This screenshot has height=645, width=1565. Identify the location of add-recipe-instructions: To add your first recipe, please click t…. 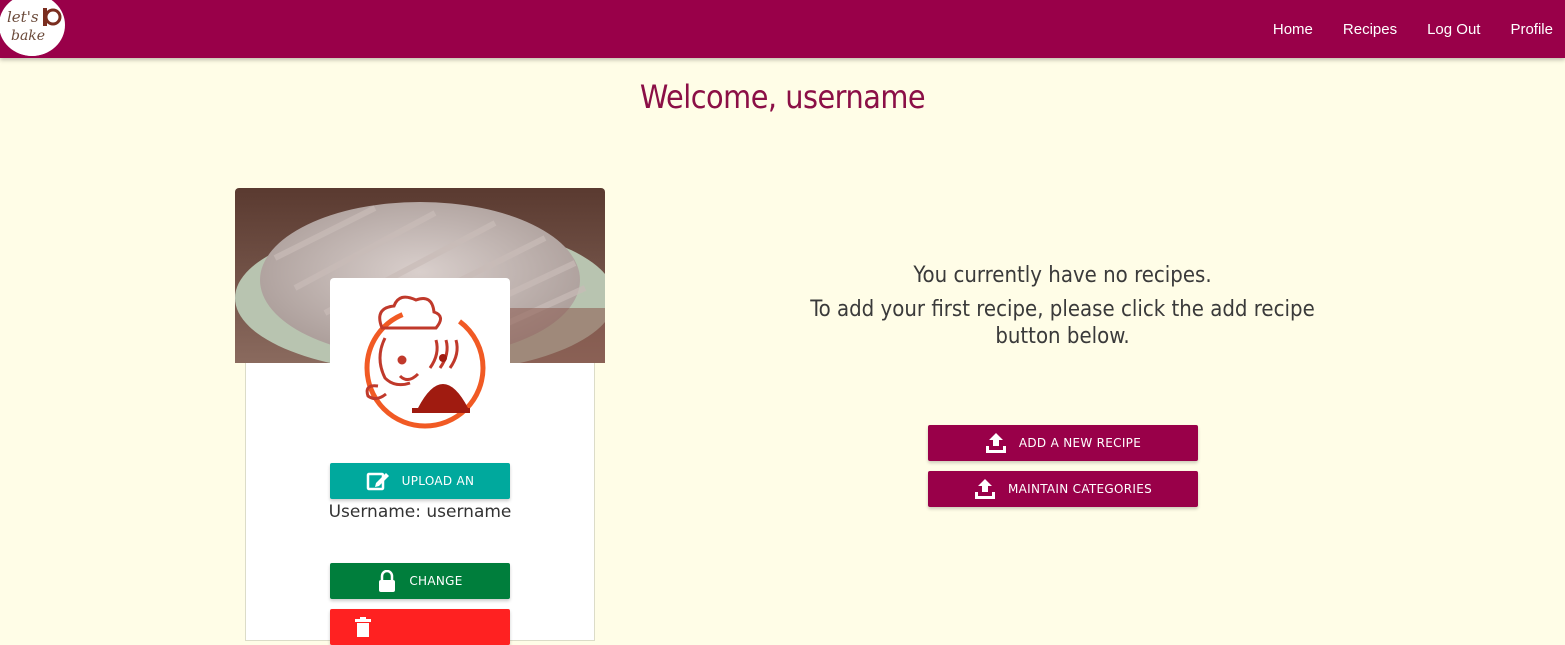
(1062, 323).